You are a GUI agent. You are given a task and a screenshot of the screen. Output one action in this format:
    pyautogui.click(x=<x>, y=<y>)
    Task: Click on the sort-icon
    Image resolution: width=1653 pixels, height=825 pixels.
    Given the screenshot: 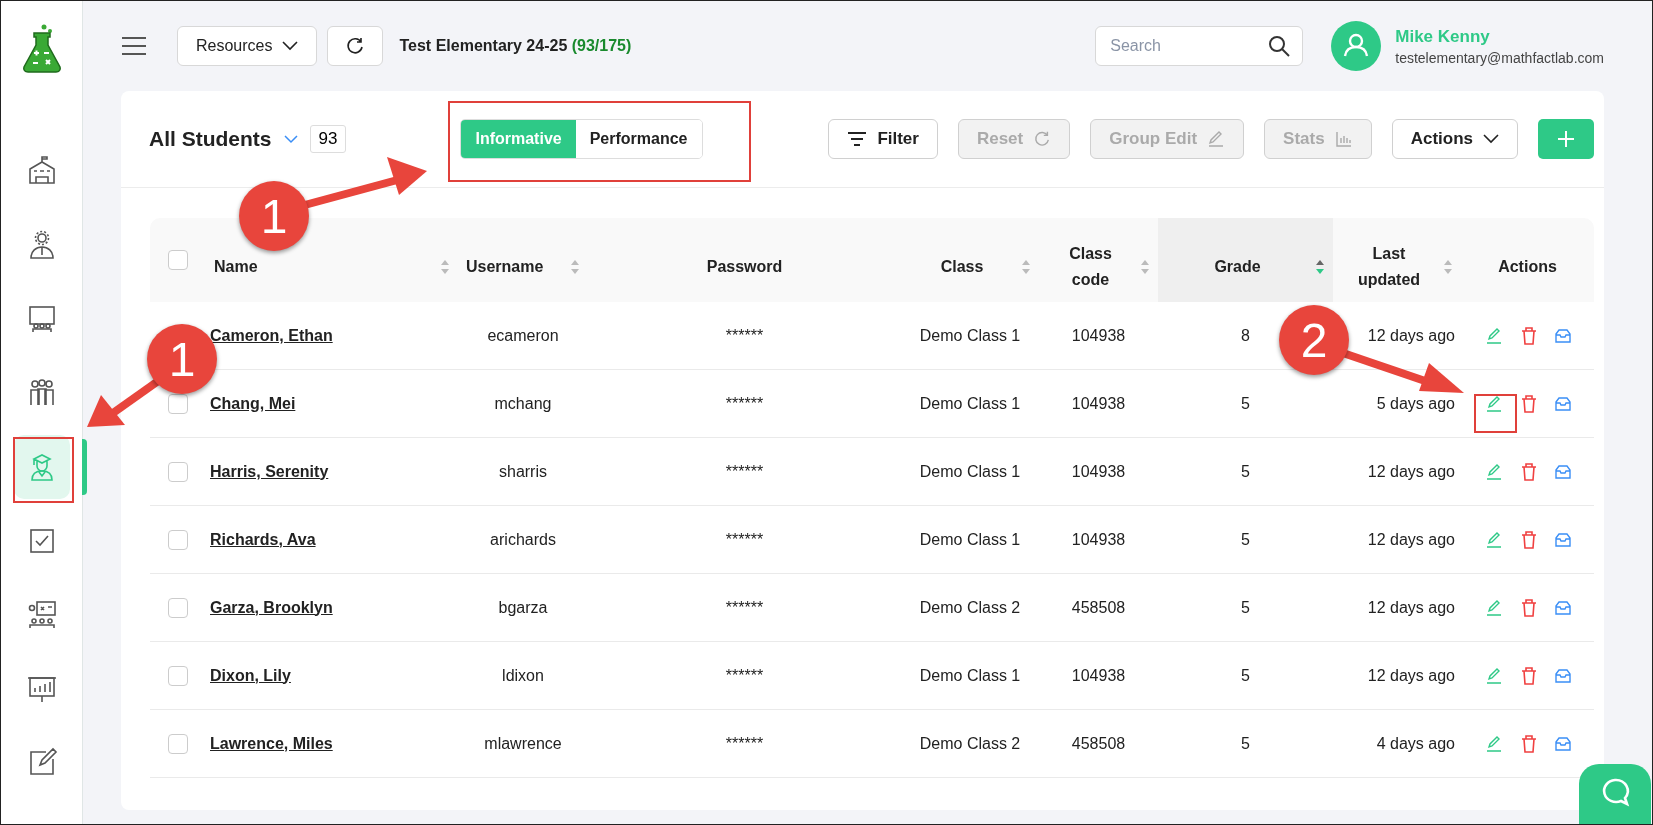 What is the action you would take?
    pyautogui.click(x=1320, y=267)
    